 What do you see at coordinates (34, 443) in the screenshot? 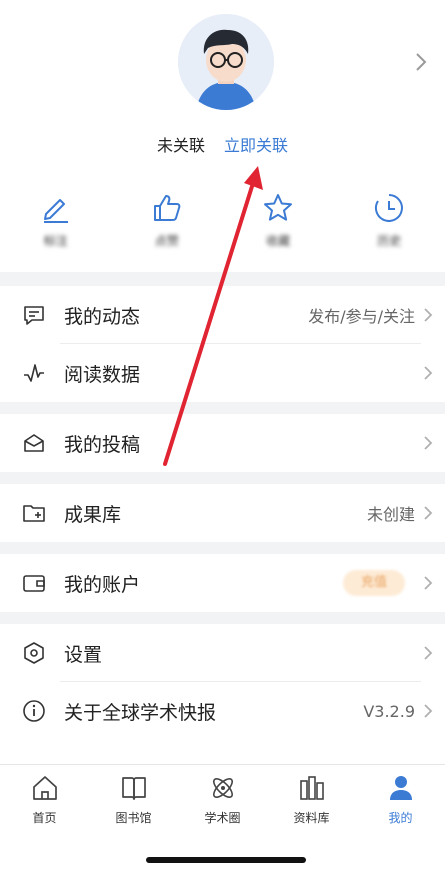
I see `envelope-icon` at bounding box center [34, 443].